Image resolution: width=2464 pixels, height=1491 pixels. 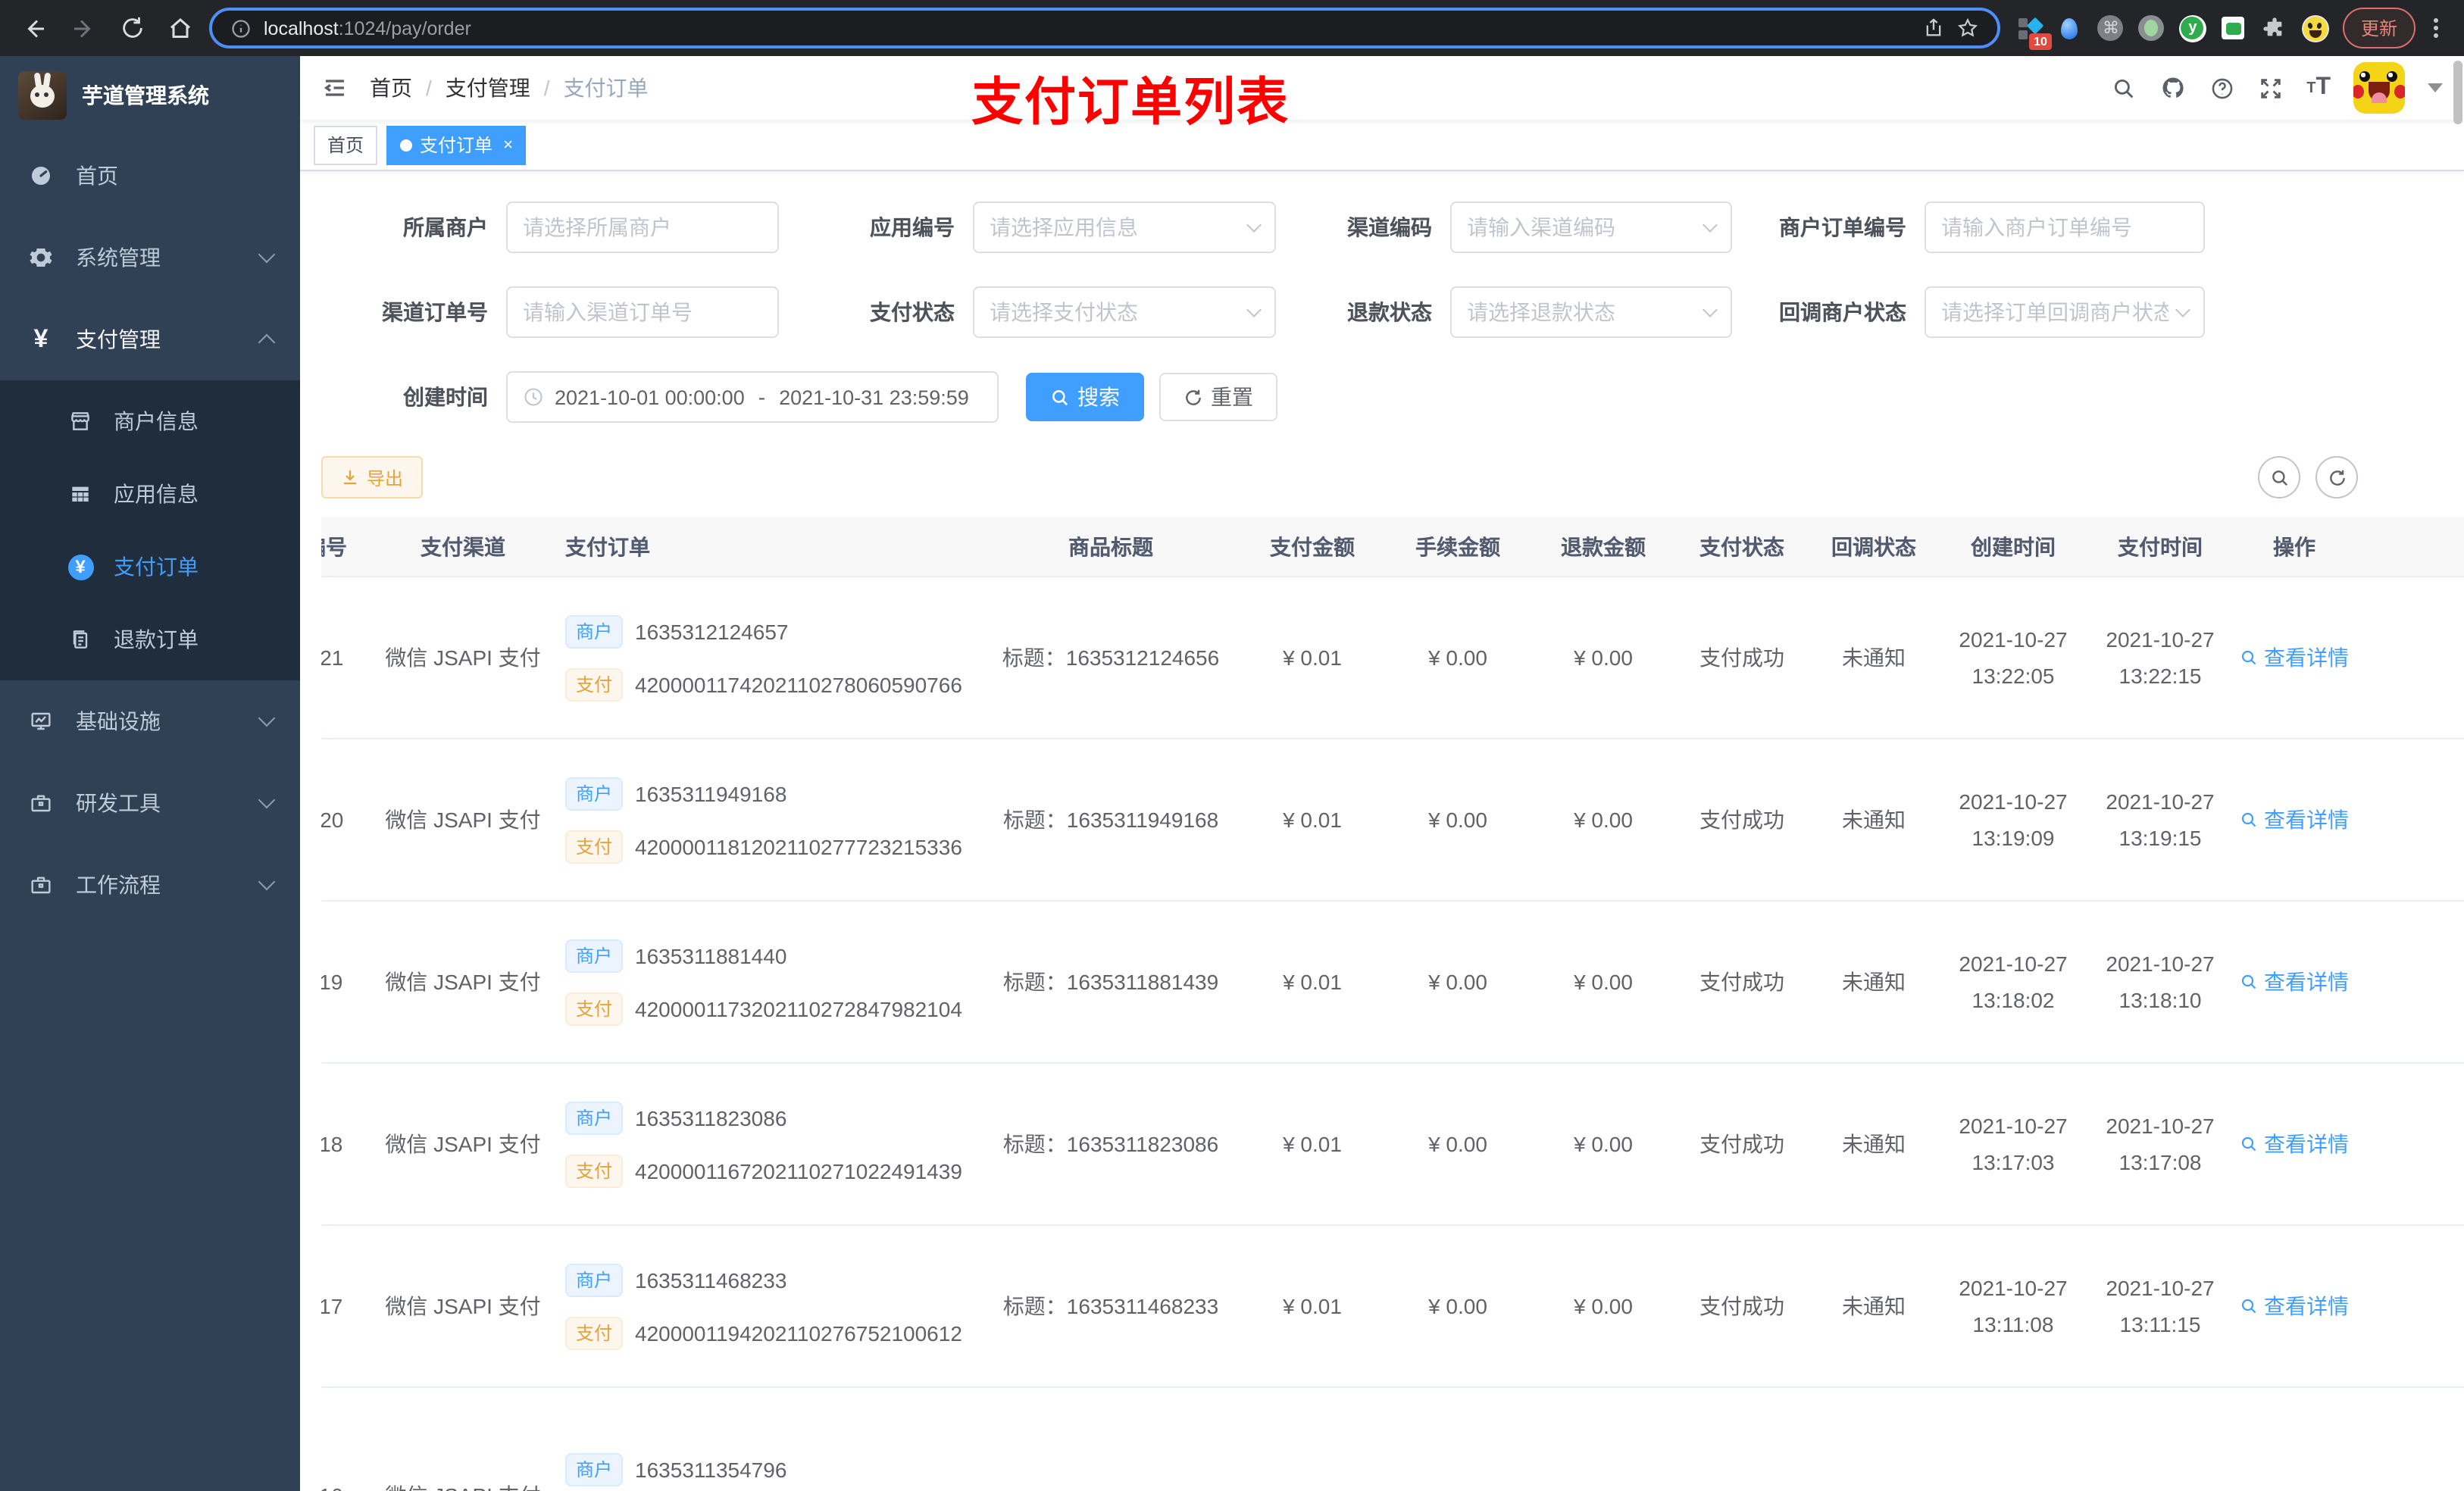 What do you see at coordinates (150, 721) in the screenshot?
I see `sidebar-item-infrastructure: 基础设施` at bounding box center [150, 721].